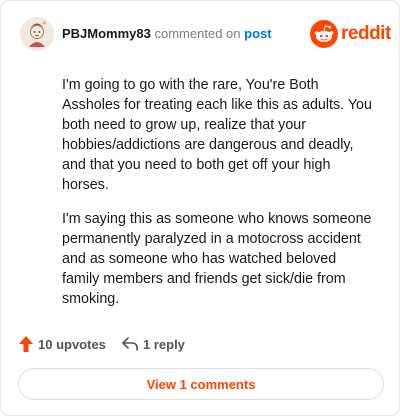 The height and width of the screenshot is (416, 400). Describe the element at coordinates (366, 33) in the screenshot. I see `reddit-wordmark: reddit` at that location.